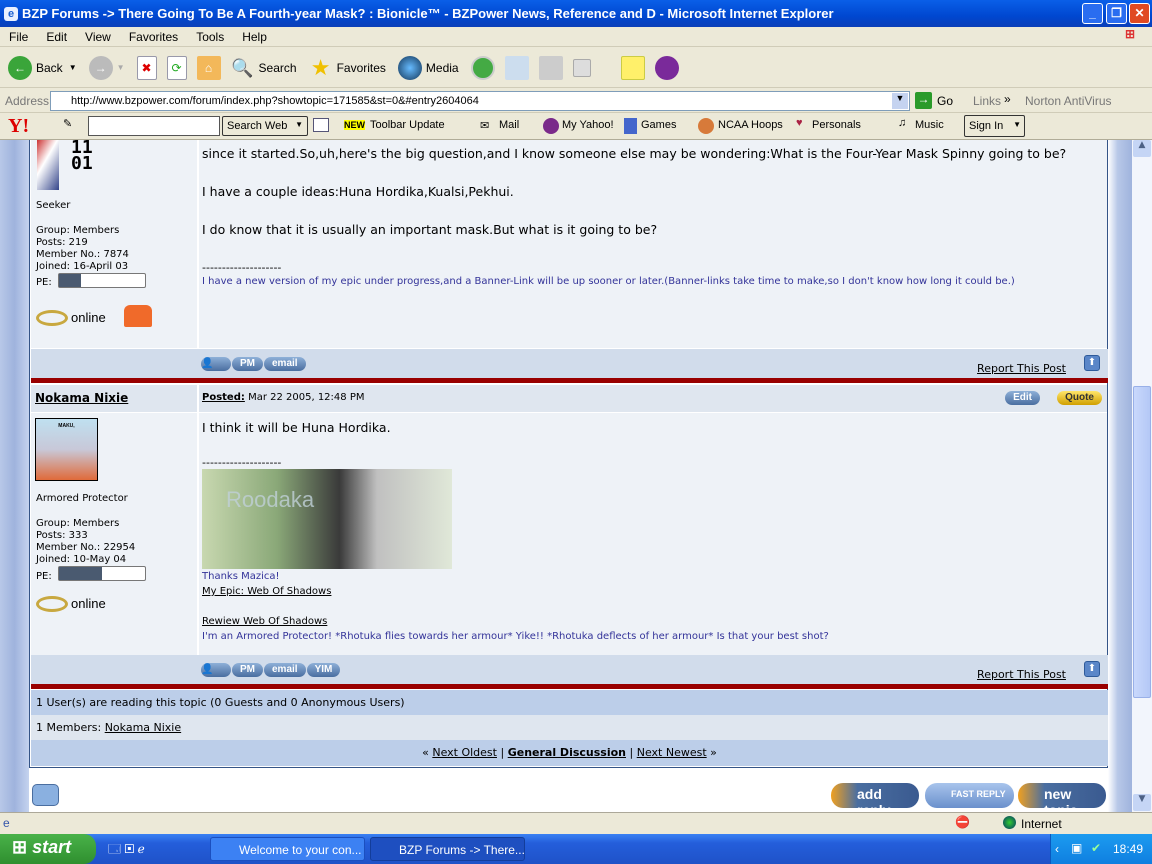 The width and height of the screenshot is (1152, 864). Describe the element at coordinates (242, 67) in the screenshot. I see `search-icon: 🔍` at that location.